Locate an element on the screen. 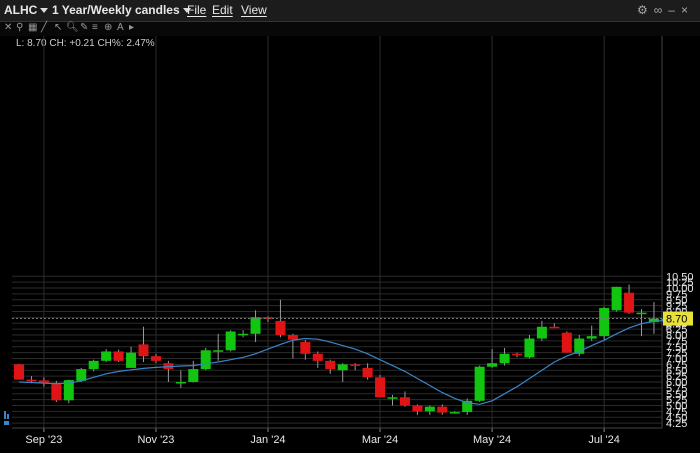  y-tick-label: 7.50 is located at coordinates (676, 348).